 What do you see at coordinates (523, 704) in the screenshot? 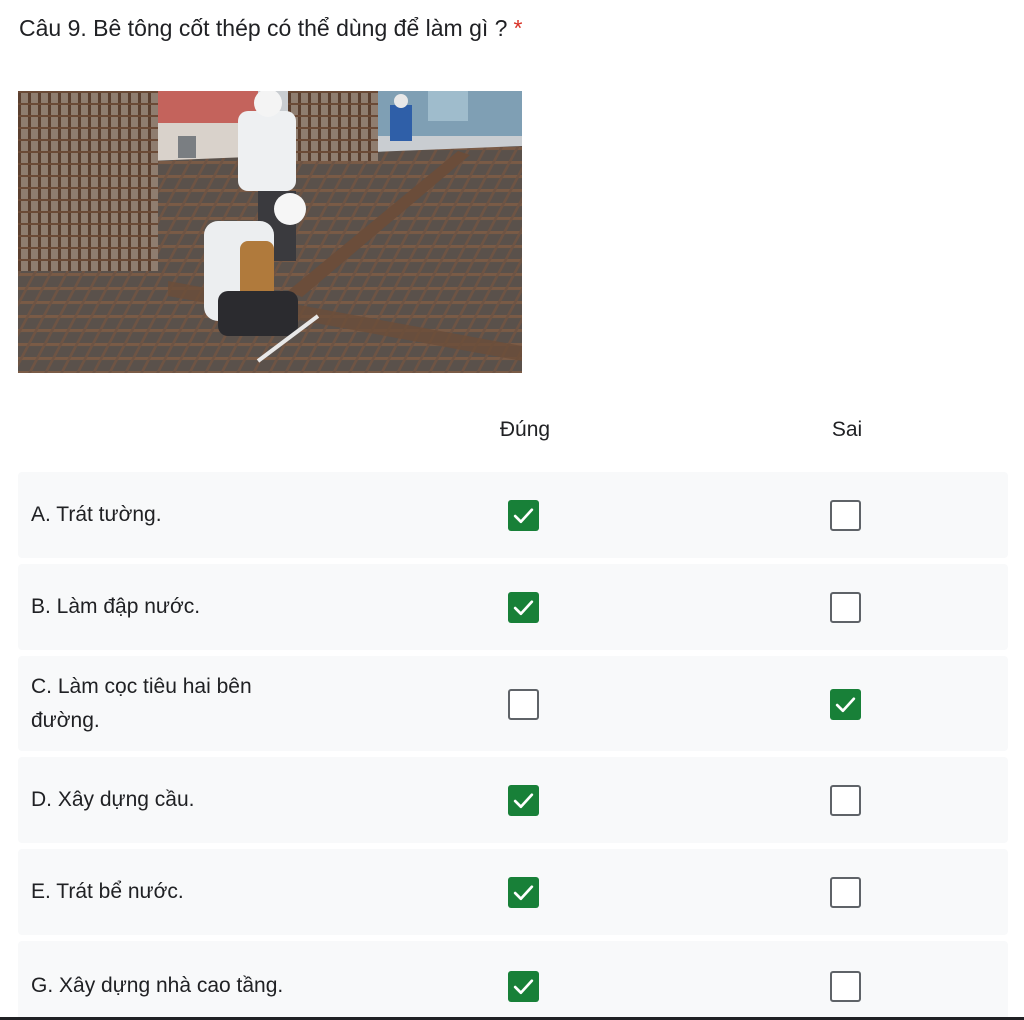
I see `checkbox-c-dung` at bounding box center [523, 704].